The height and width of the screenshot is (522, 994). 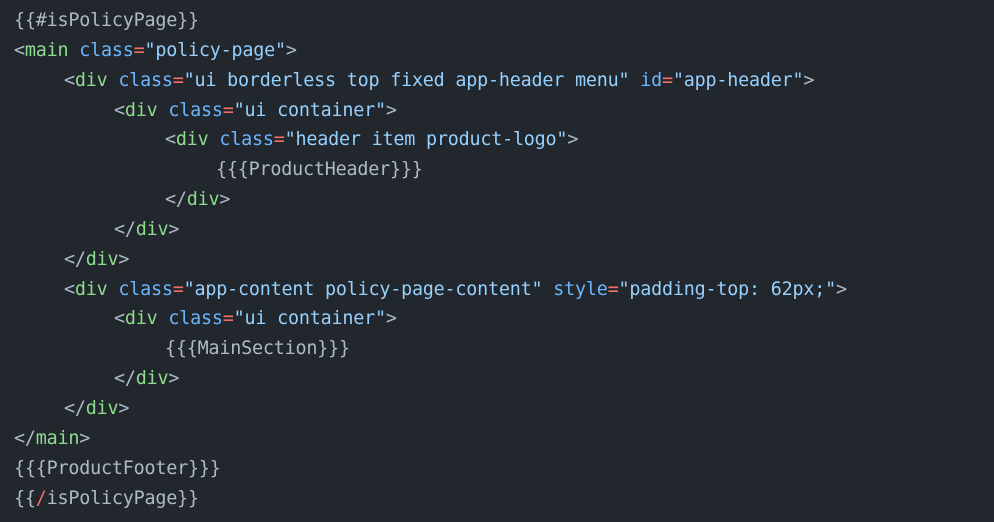 What do you see at coordinates (497, 111) in the screenshot?
I see `code-line-4: <div class="ui container">` at bounding box center [497, 111].